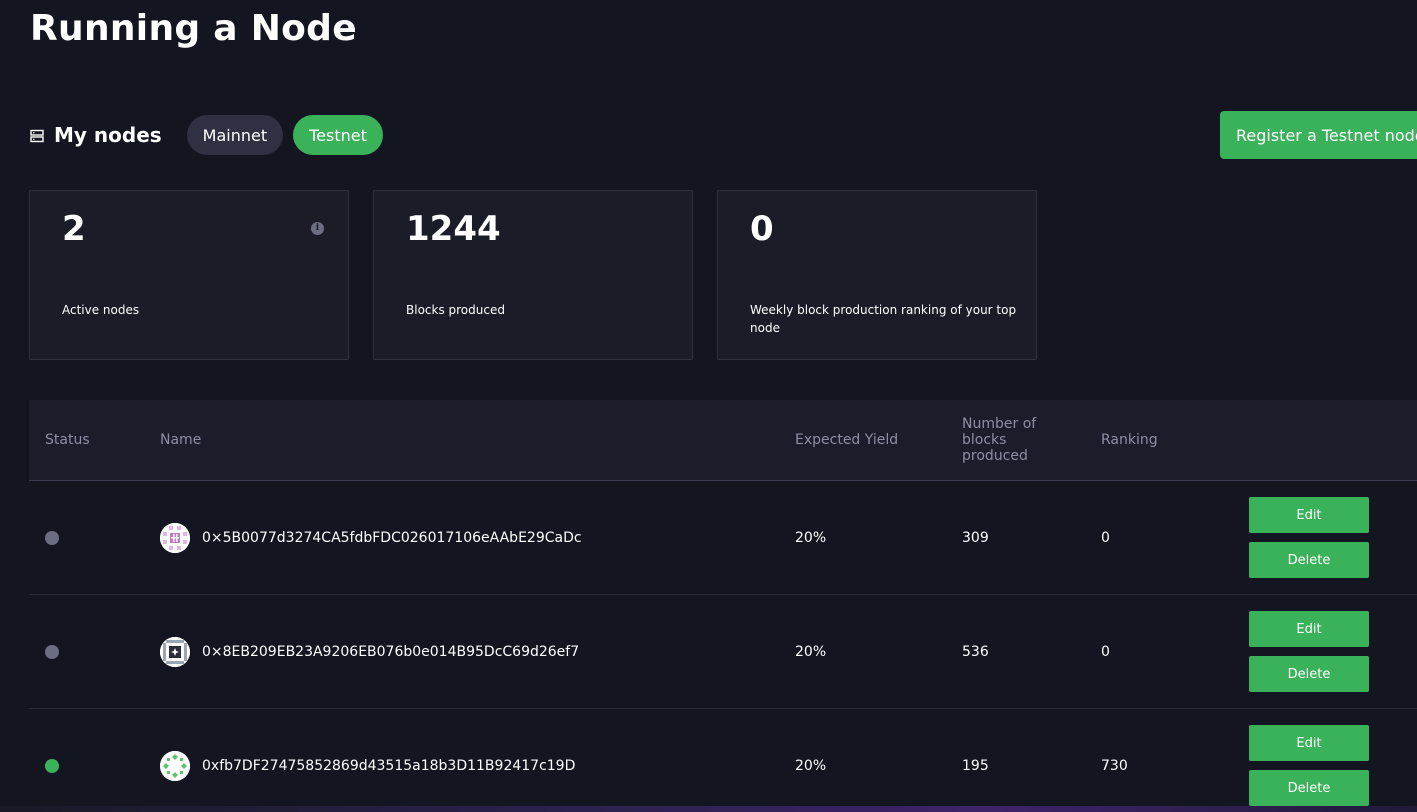 This screenshot has width=1417, height=812. Describe the element at coordinates (1129, 440) in the screenshot. I see `header-ranking: Ranking` at that location.